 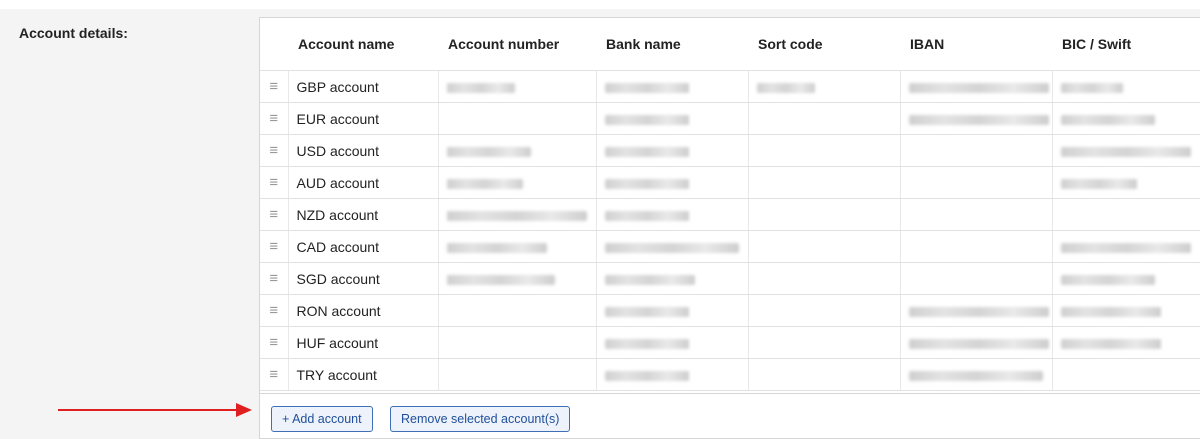 I want to click on account-name-cell: EUR account, so click(x=363, y=118).